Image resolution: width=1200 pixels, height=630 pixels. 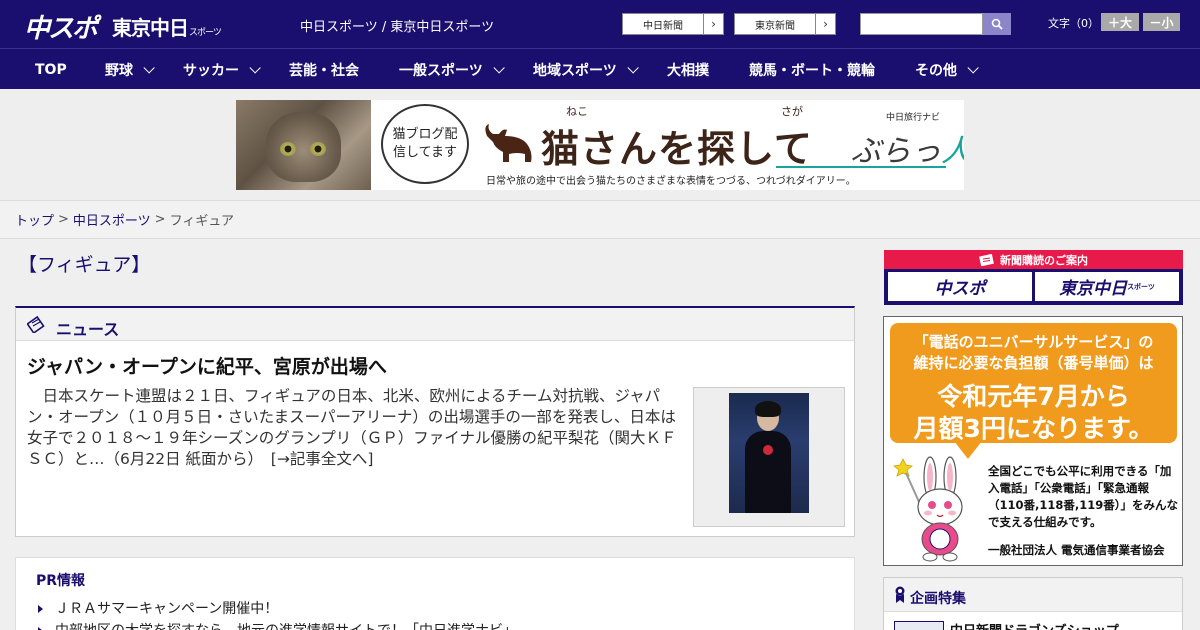 I want to click on nav-item-top: TOP, so click(x=51, y=69).